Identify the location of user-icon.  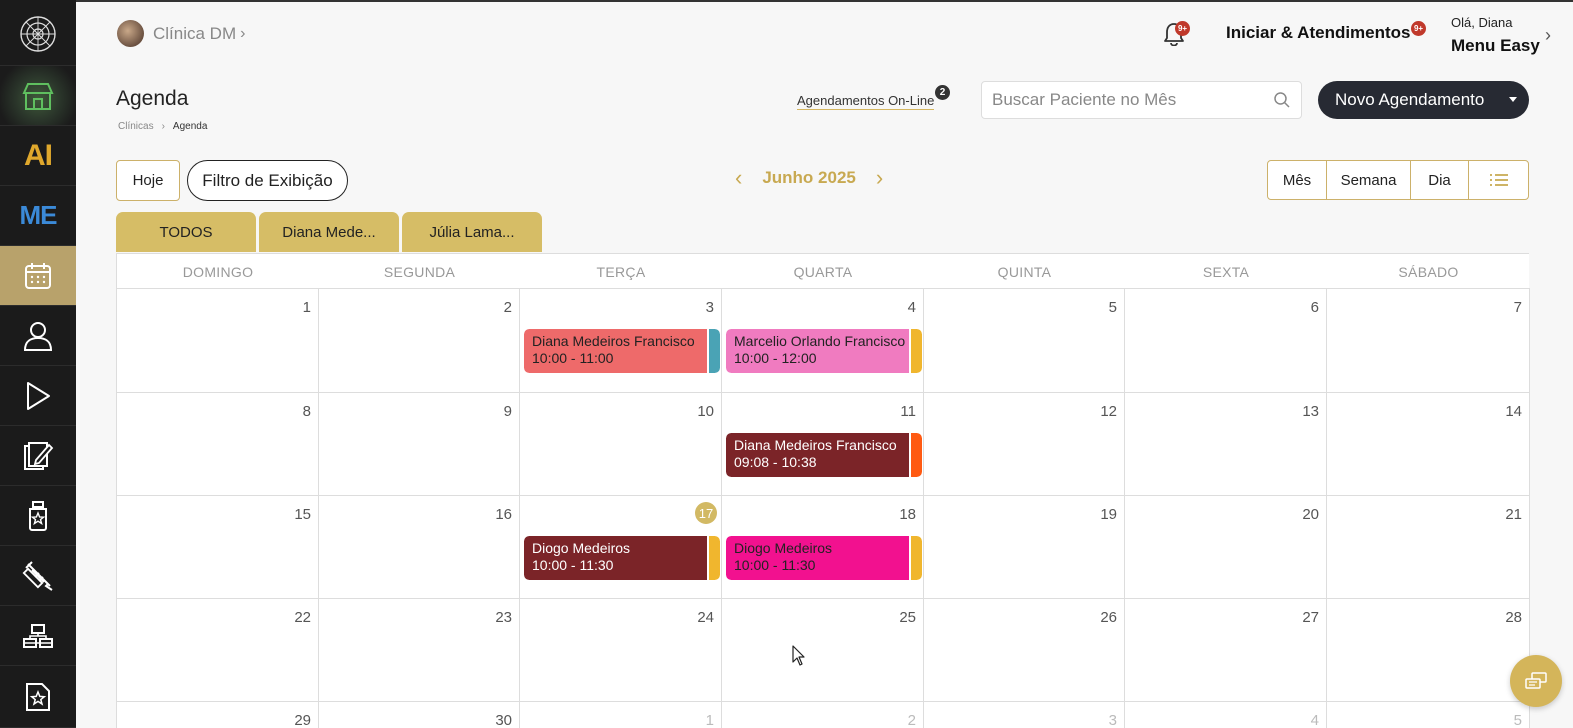
(38, 336).